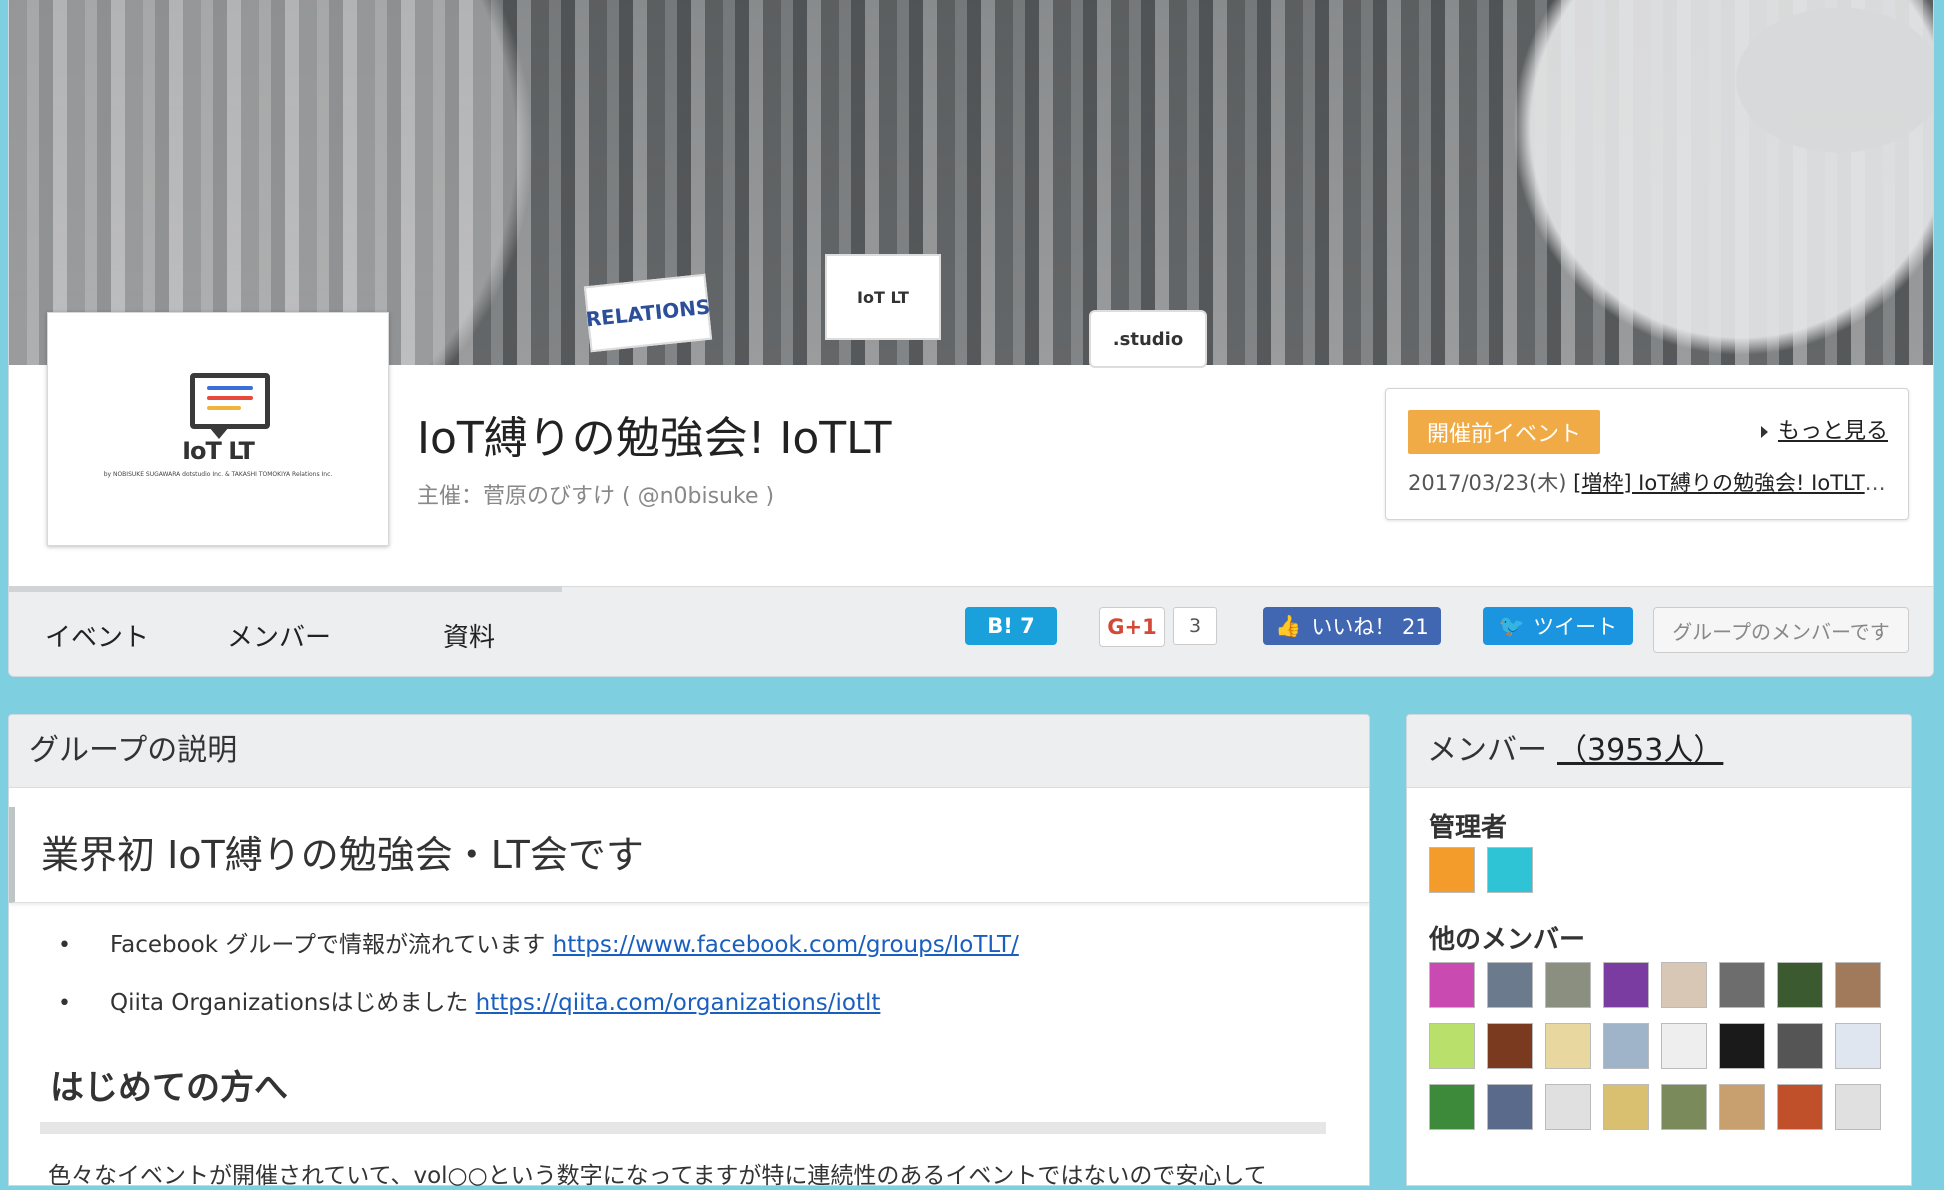 The image size is (1944, 1190). Describe the element at coordinates (1487, 483) in the screenshot. I see `upcoming-event-date: 2017/03/23(木)` at that location.